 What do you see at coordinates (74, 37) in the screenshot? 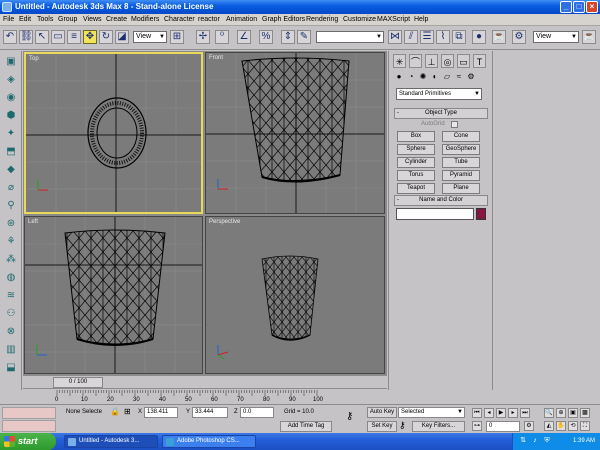
I see `select-by-name-icon: ≡` at bounding box center [74, 37].